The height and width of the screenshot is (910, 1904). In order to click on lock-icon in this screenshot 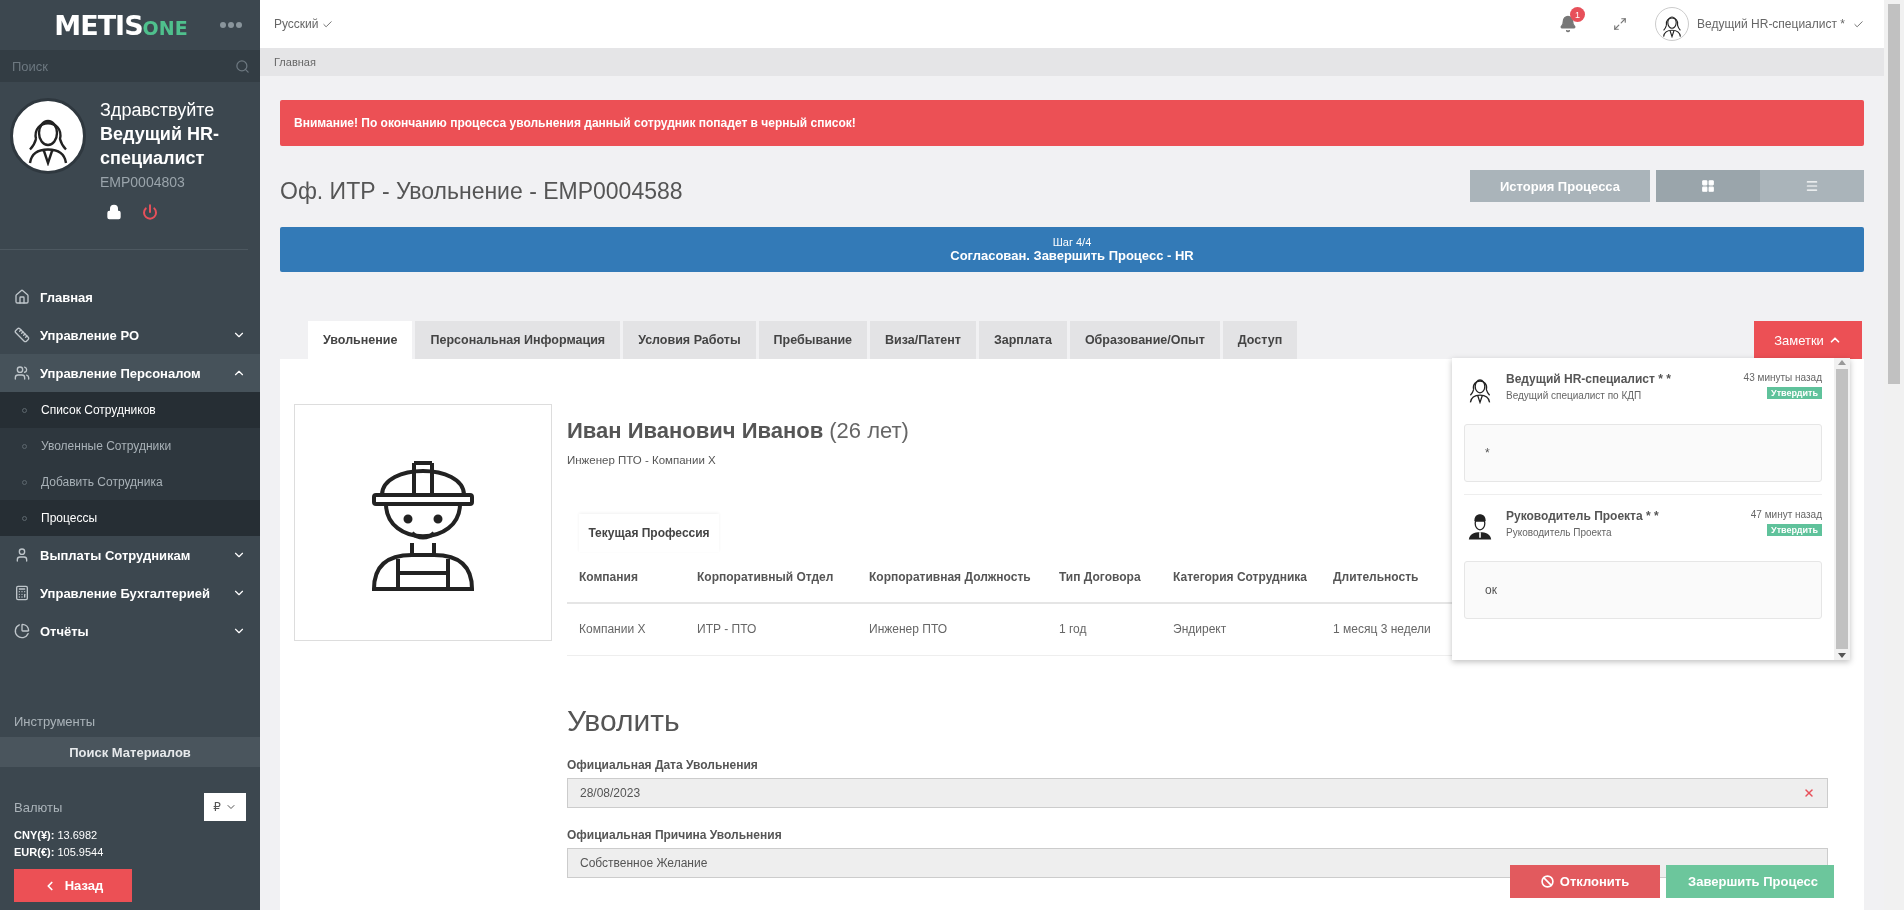, I will do `click(114, 212)`.